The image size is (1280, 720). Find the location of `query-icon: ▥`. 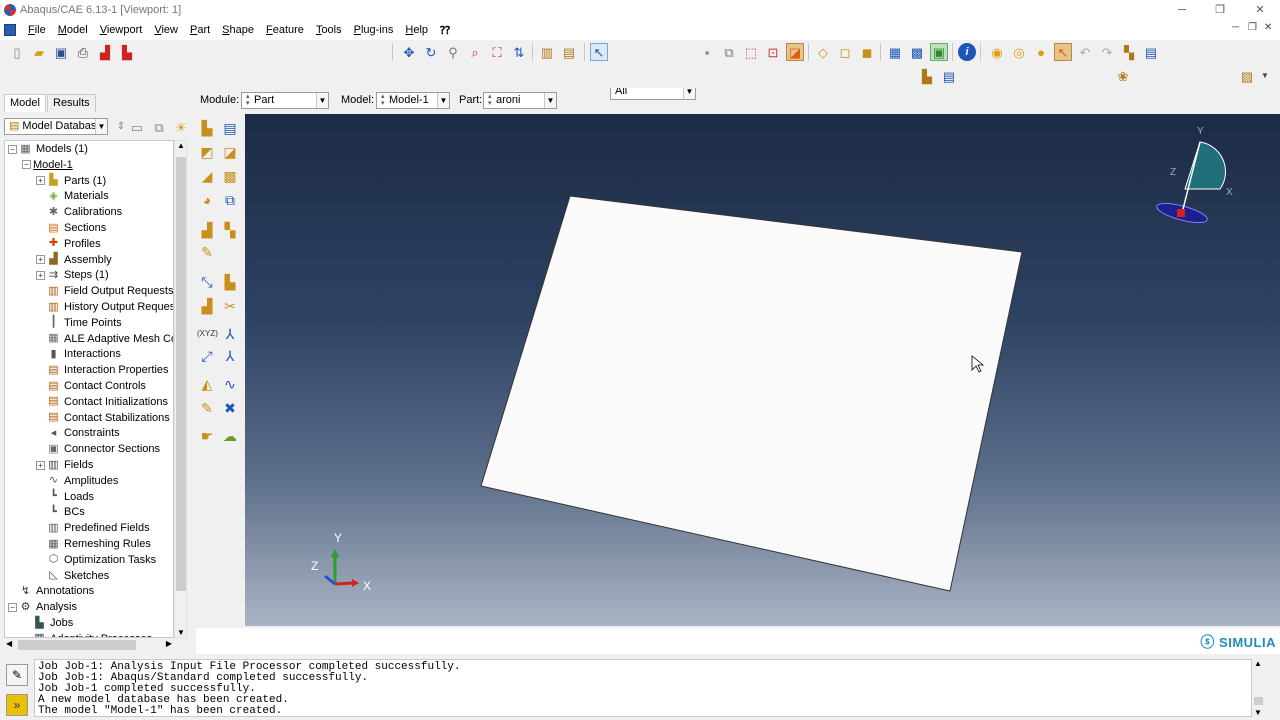

query-icon: ▥ is located at coordinates (547, 52).